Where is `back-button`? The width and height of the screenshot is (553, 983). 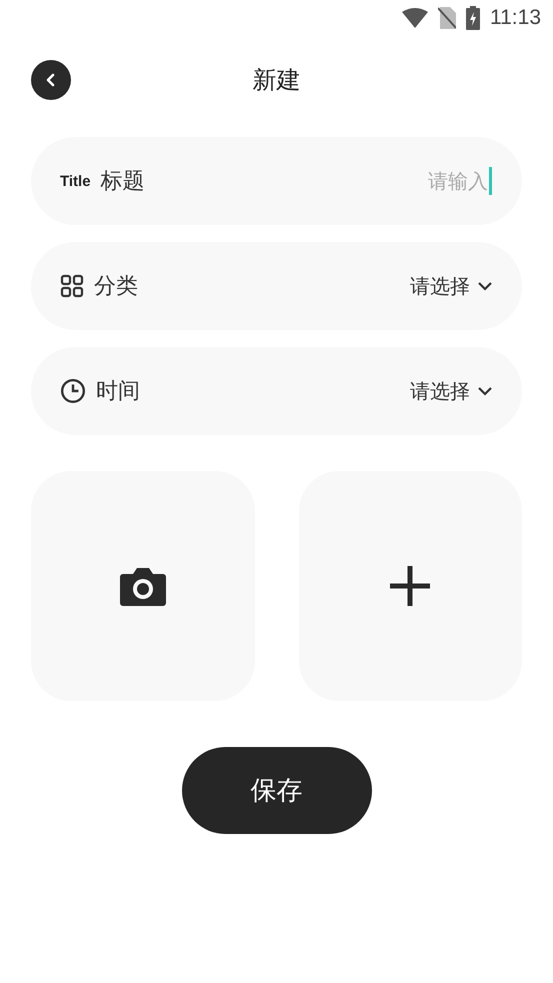
back-button is located at coordinates (51, 80).